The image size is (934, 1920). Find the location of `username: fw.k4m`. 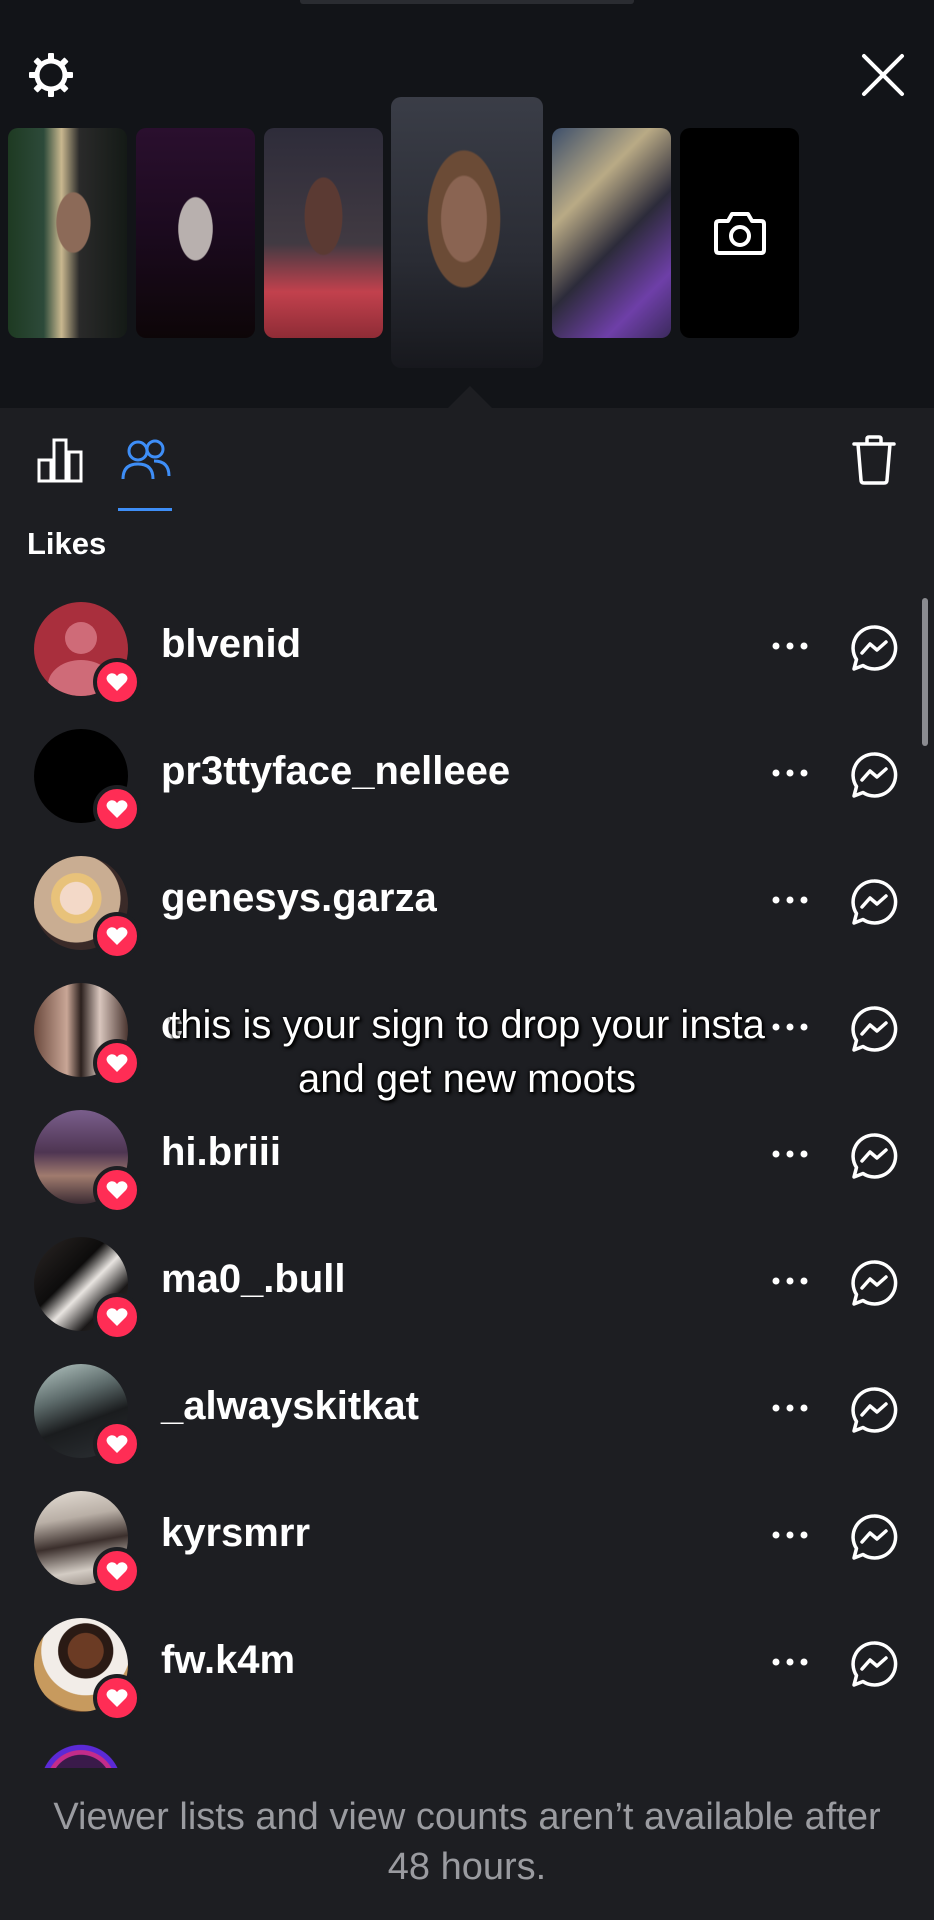

username: fw.k4m is located at coordinates (228, 1660).